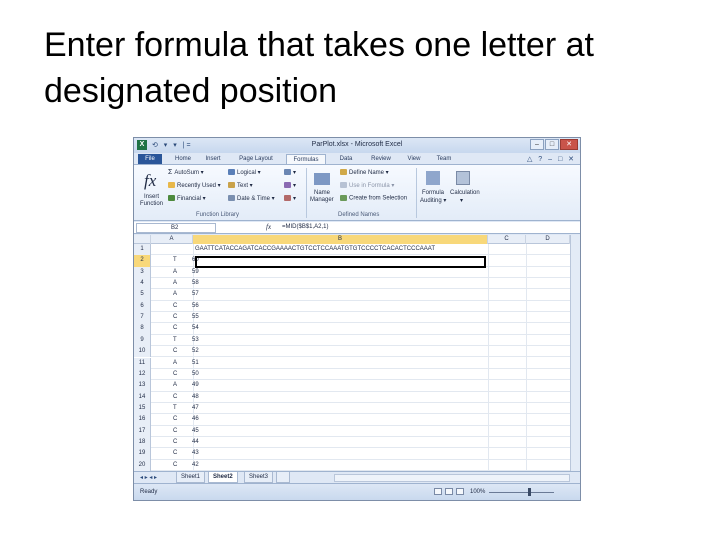 Image resolution: width=720 pixels, height=540 pixels. What do you see at coordinates (256, 159) in the screenshot?
I see `tab-page-layout: Page Layout` at bounding box center [256, 159].